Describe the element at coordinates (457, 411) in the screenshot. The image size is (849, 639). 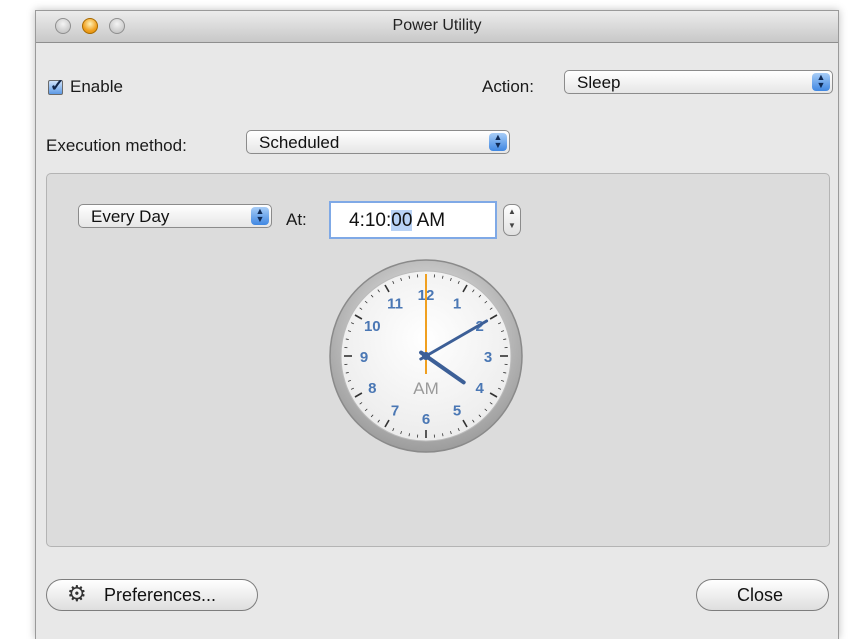
I see `clock-number: 5` at that location.